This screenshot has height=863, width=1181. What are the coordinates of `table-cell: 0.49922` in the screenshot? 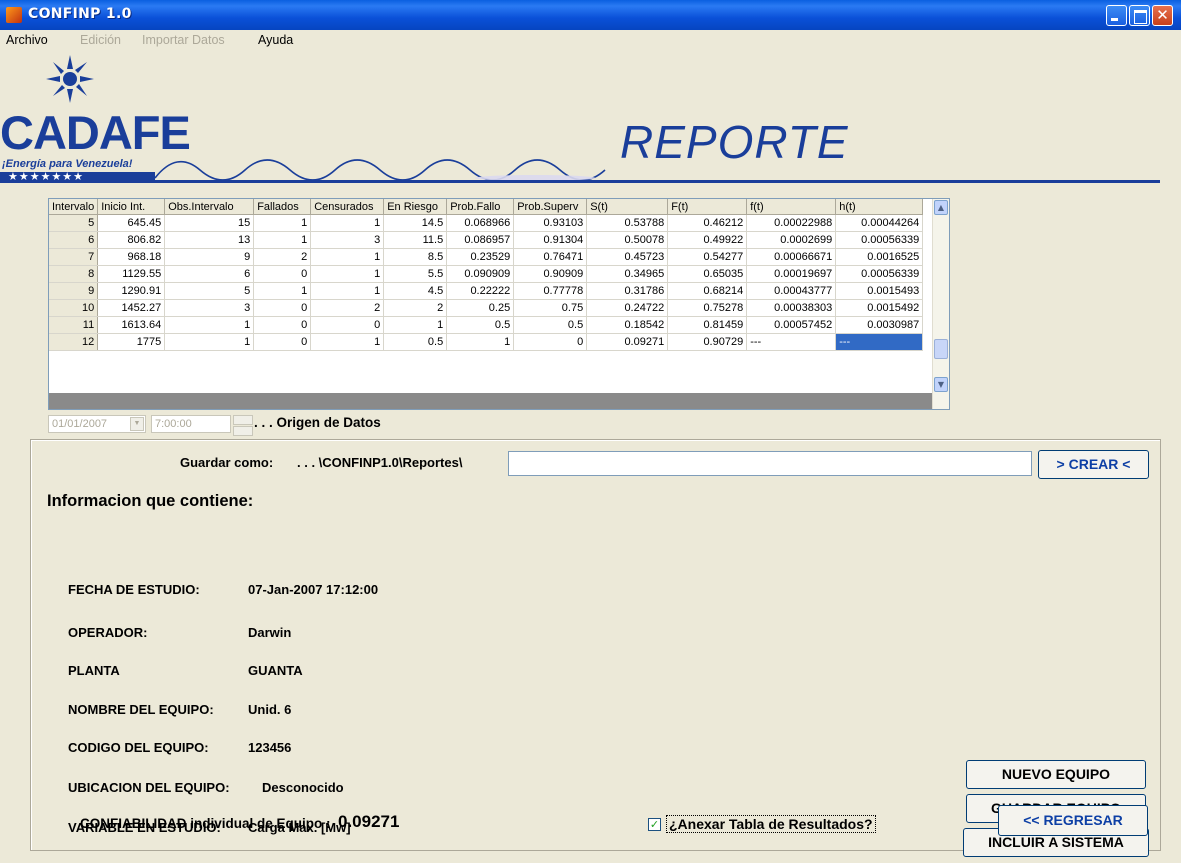 It's located at (707, 240).